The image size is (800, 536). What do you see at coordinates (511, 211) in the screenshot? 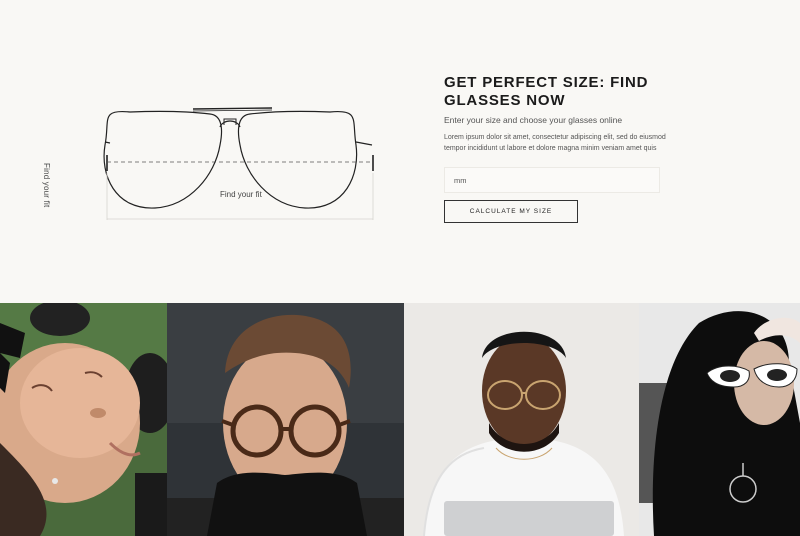
I see `calculate-size-button: CALCULATE MY SIZE` at bounding box center [511, 211].